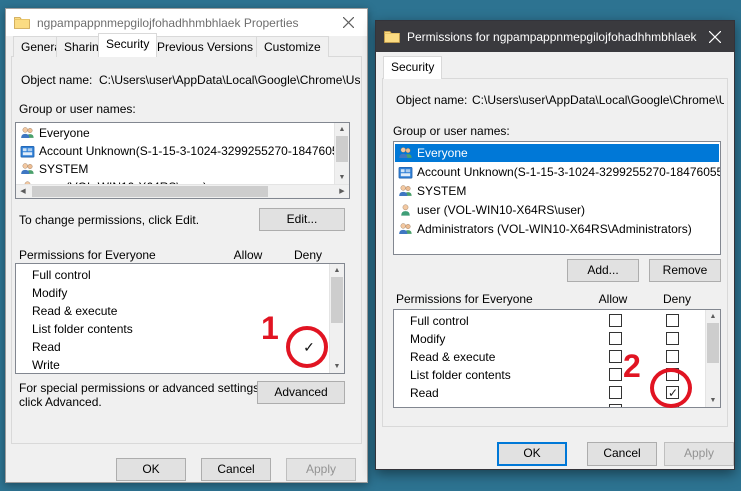 This screenshot has width=741, height=491. I want to click on deny-checkbox-full-control, so click(672, 320).